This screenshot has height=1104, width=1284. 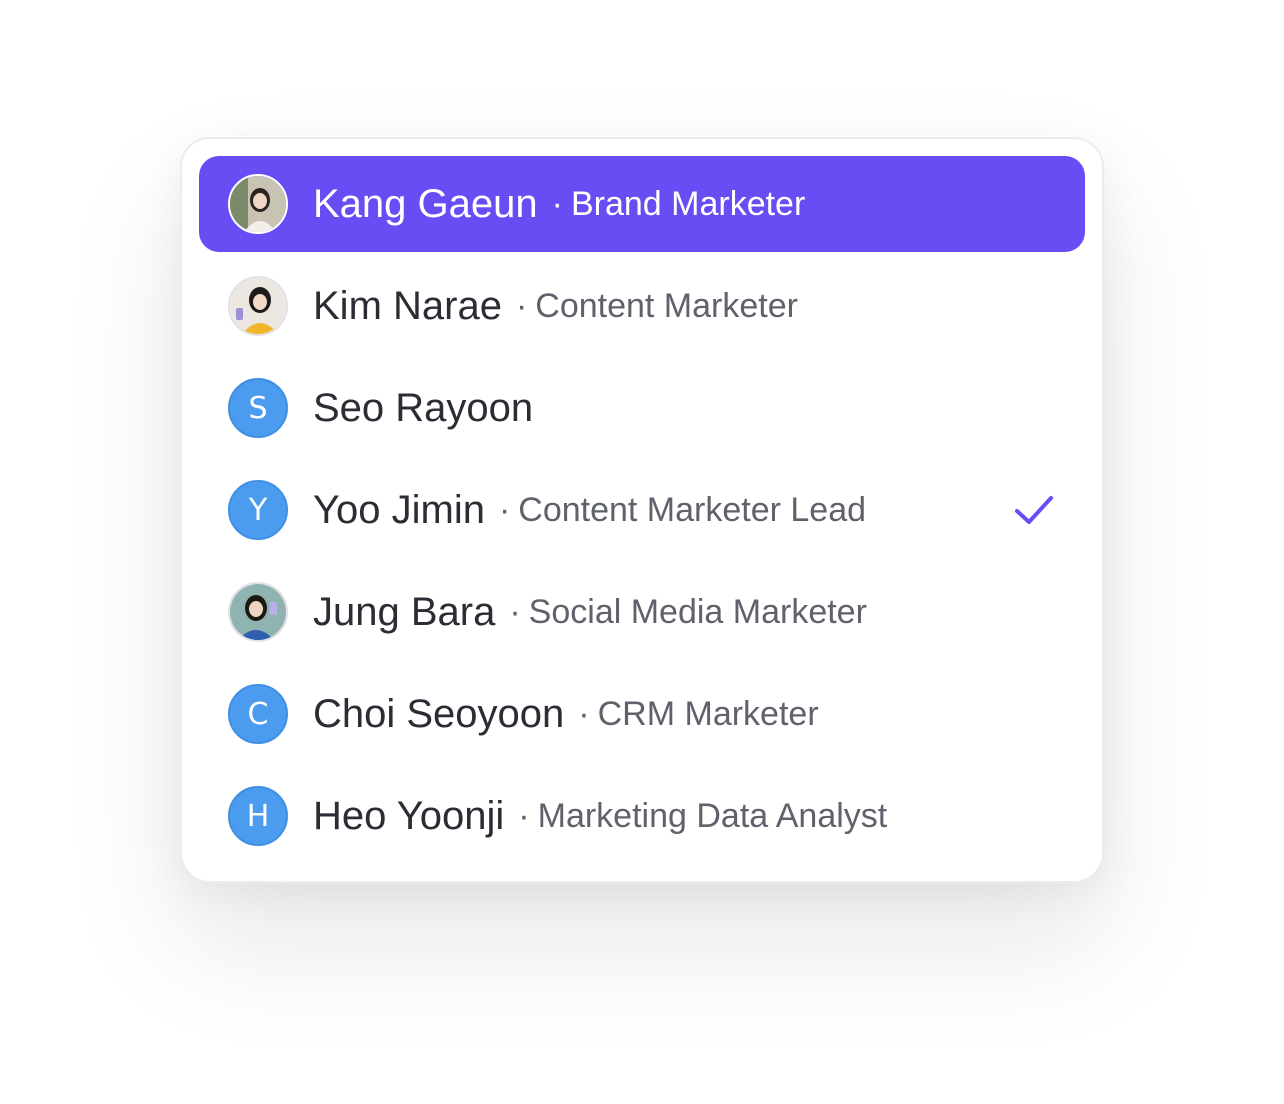 What do you see at coordinates (399, 509) in the screenshot?
I see `option-name: Yoo Jimin` at bounding box center [399, 509].